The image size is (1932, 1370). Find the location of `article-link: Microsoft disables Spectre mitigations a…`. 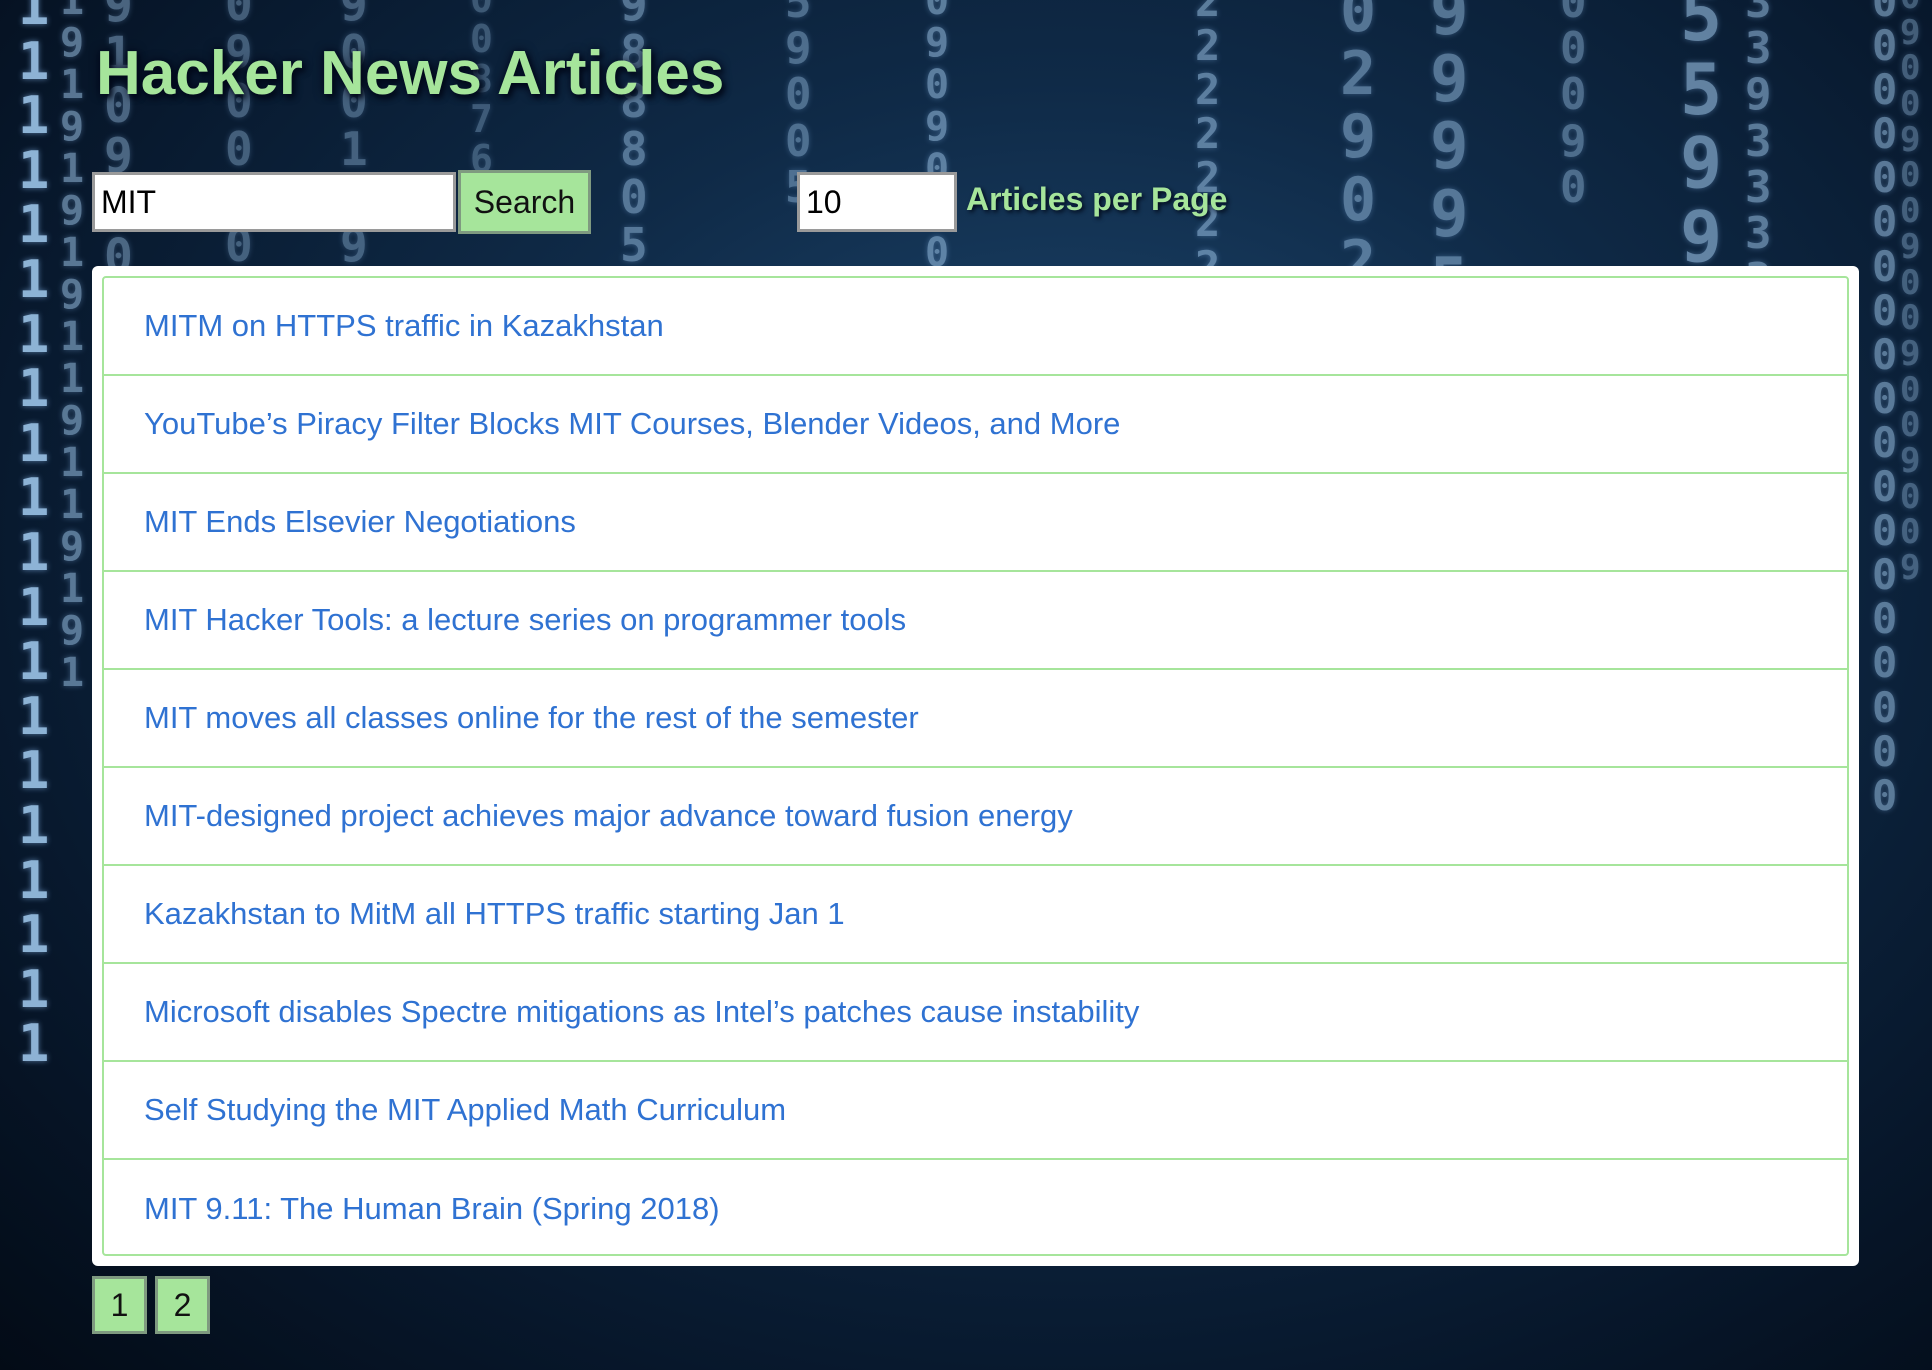

article-link: Microsoft disables Spectre mitigations a… is located at coordinates (641, 1012).